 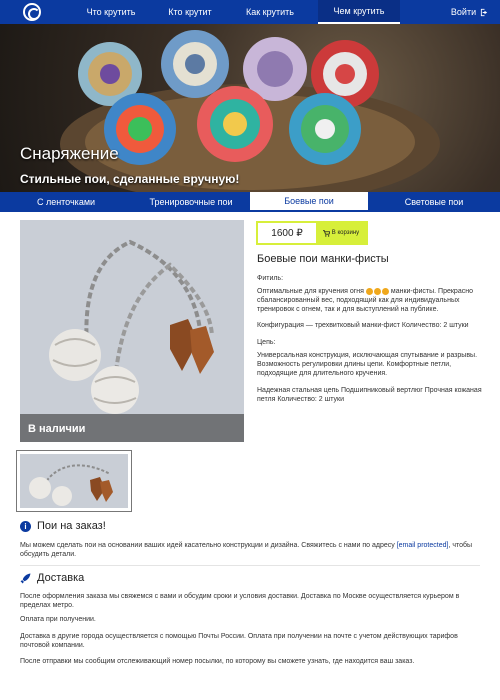 I want to click on product-photo, so click(x=131, y=326).